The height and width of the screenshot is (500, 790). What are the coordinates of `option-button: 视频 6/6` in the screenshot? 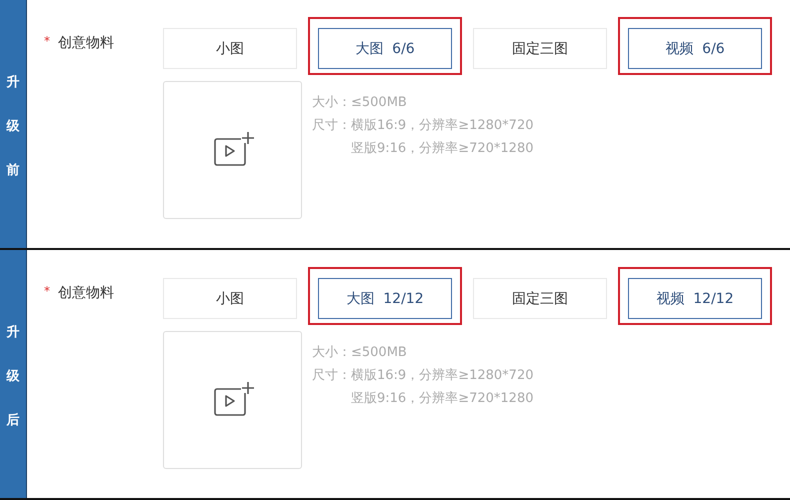 It's located at (695, 48).